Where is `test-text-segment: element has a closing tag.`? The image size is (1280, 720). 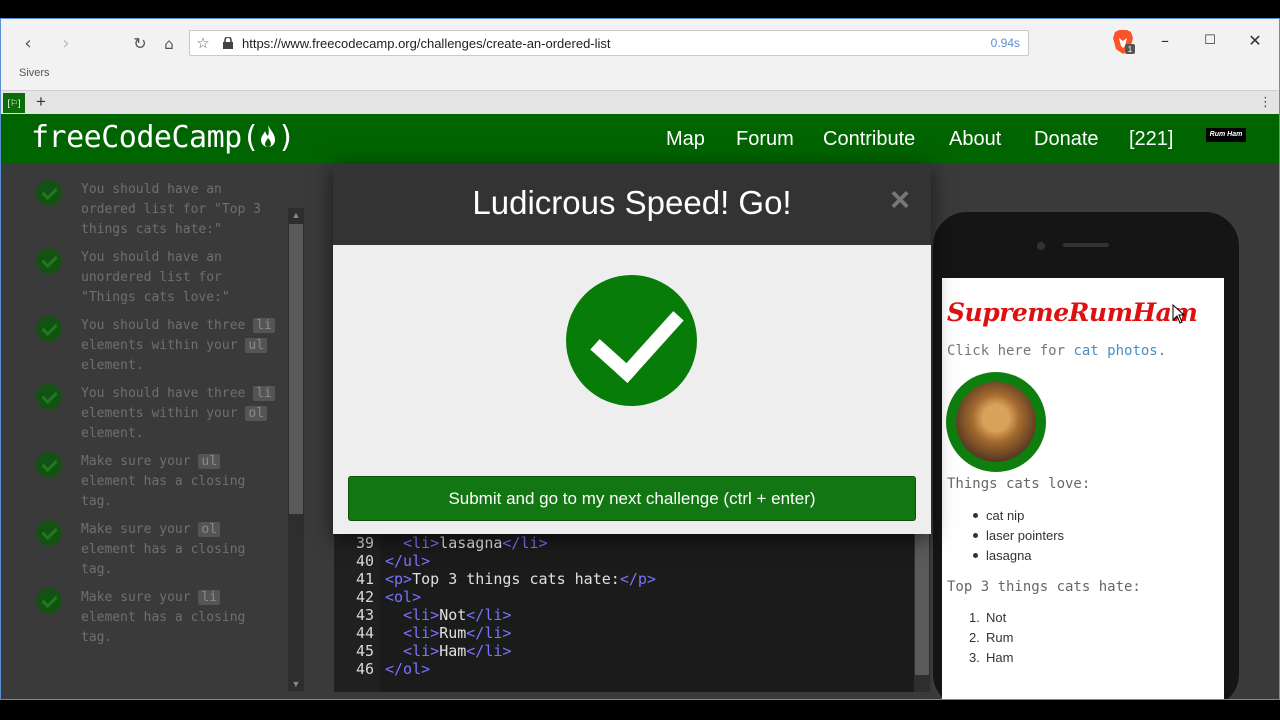
test-text-segment: element has a closing tag. is located at coordinates (163, 627).